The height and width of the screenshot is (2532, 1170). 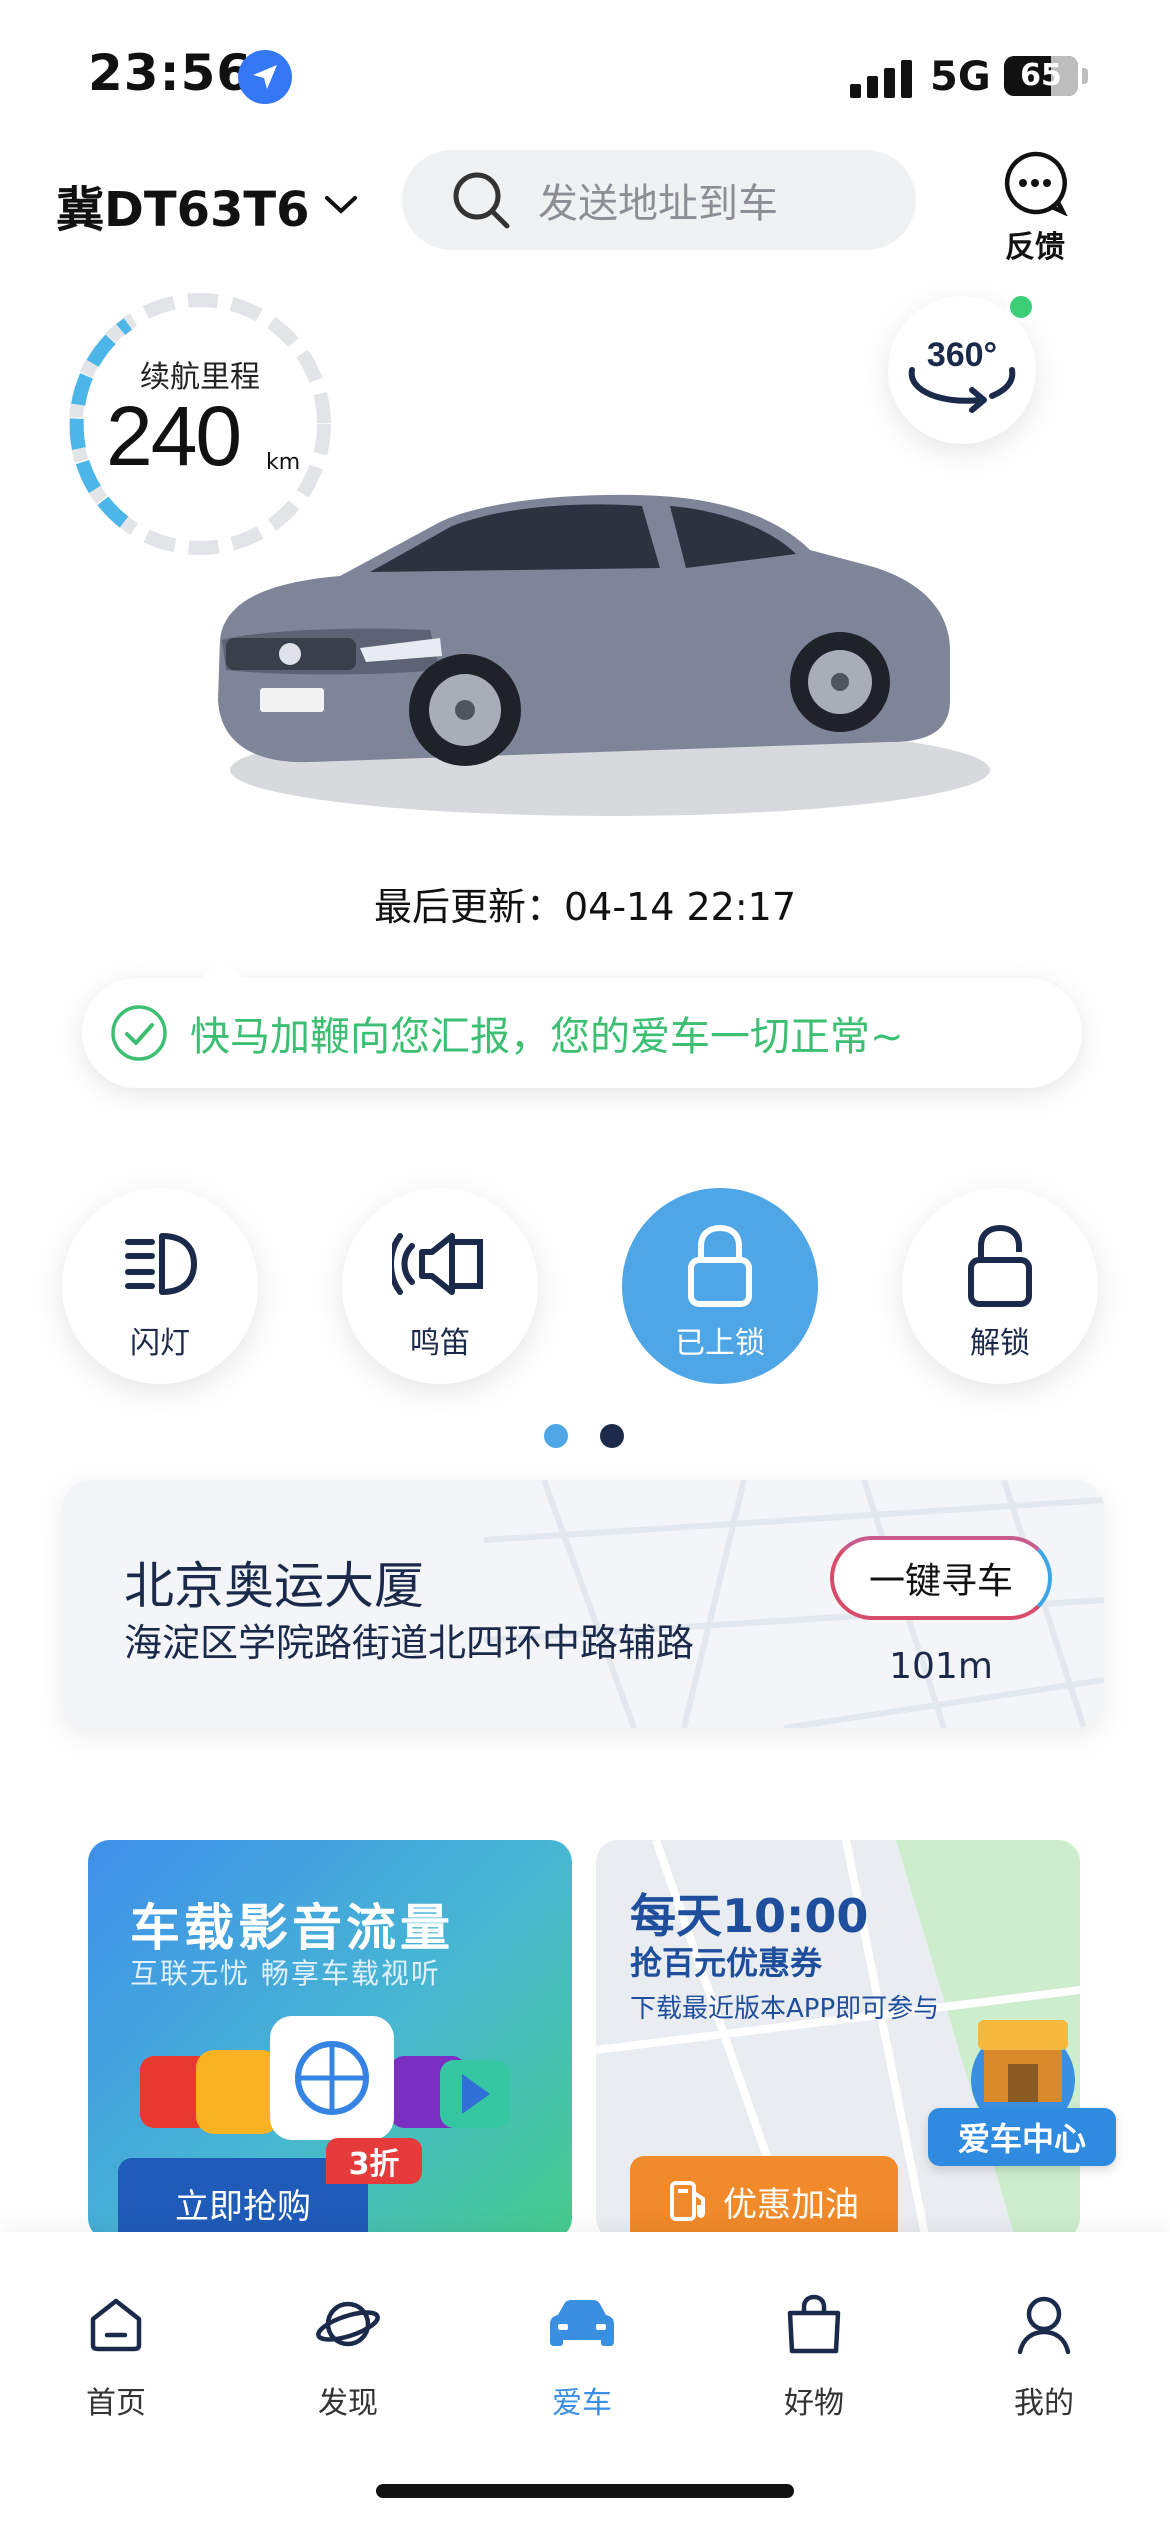 What do you see at coordinates (658, 204) in the screenshot?
I see `search-placeholder: 发送地址到车` at bounding box center [658, 204].